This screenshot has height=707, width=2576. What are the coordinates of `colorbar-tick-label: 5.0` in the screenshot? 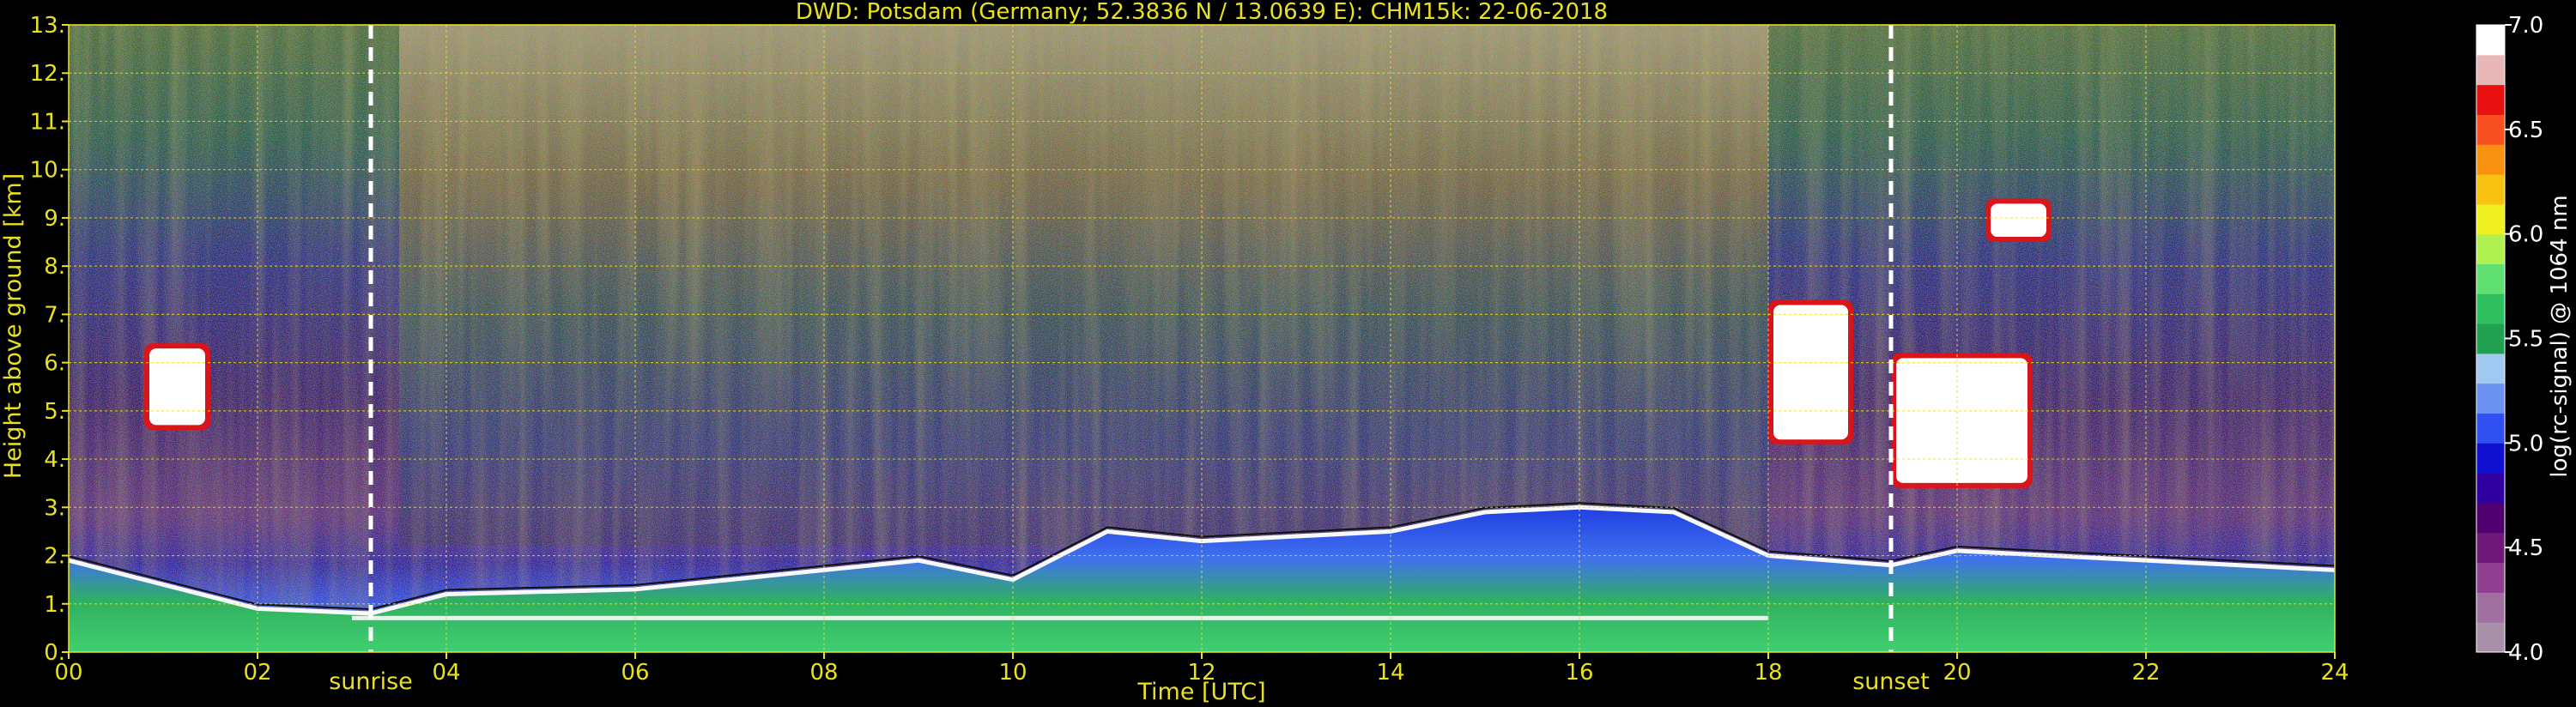 It's located at (2525, 443).